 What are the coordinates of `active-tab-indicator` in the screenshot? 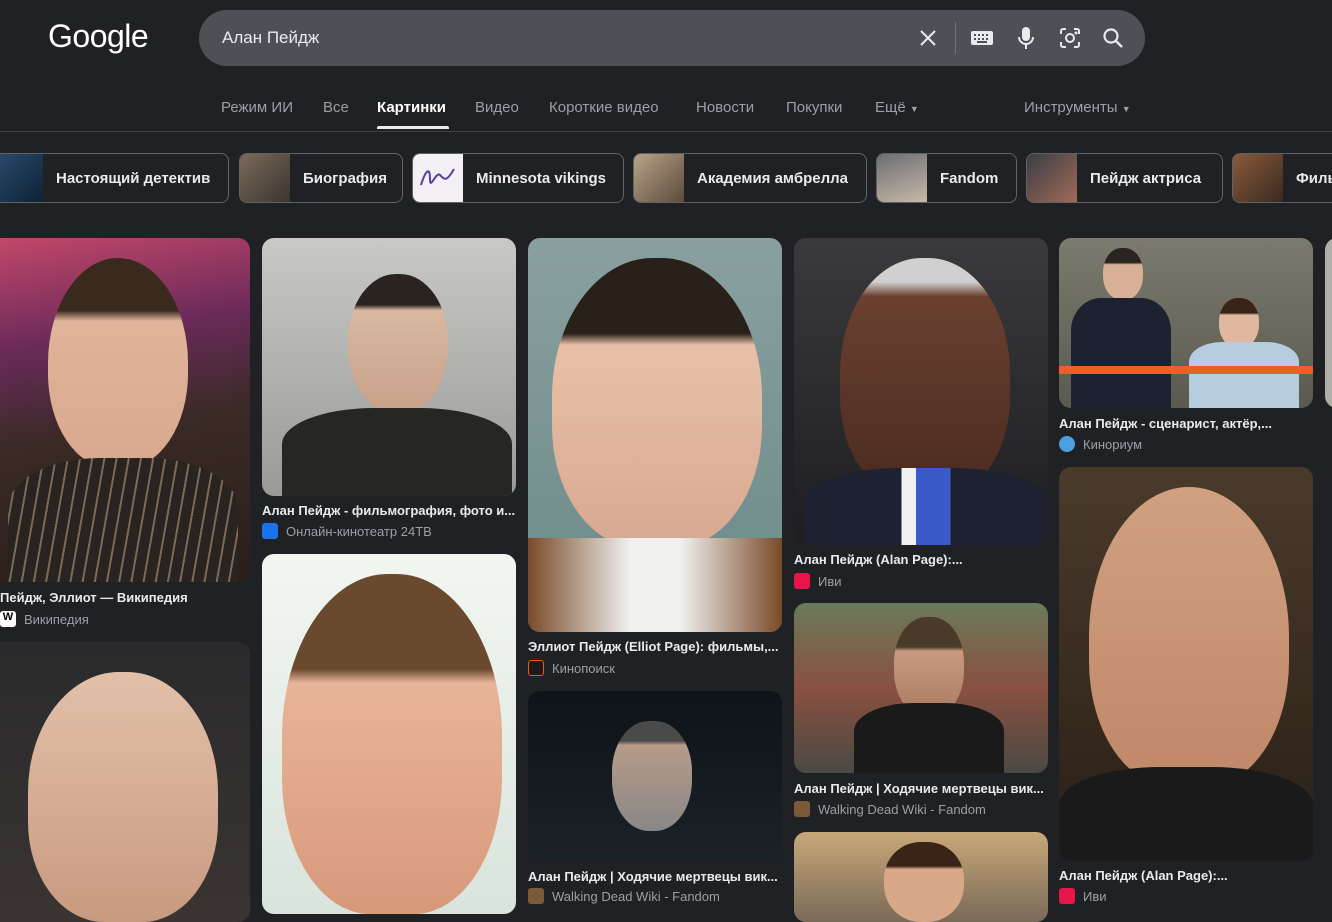 It's located at (413, 127).